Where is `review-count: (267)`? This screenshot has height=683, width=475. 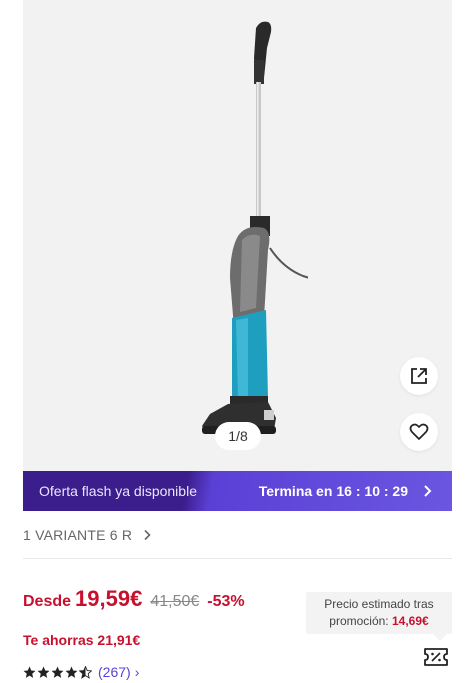 review-count: (267) is located at coordinates (114, 672).